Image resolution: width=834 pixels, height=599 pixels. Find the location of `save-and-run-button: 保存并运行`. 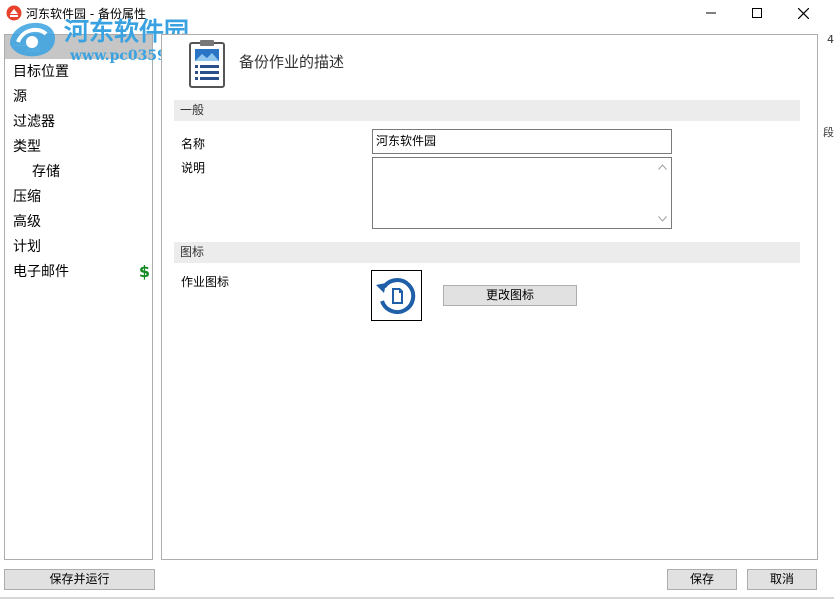

save-and-run-button: 保存并运行 is located at coordinates (79, 579).